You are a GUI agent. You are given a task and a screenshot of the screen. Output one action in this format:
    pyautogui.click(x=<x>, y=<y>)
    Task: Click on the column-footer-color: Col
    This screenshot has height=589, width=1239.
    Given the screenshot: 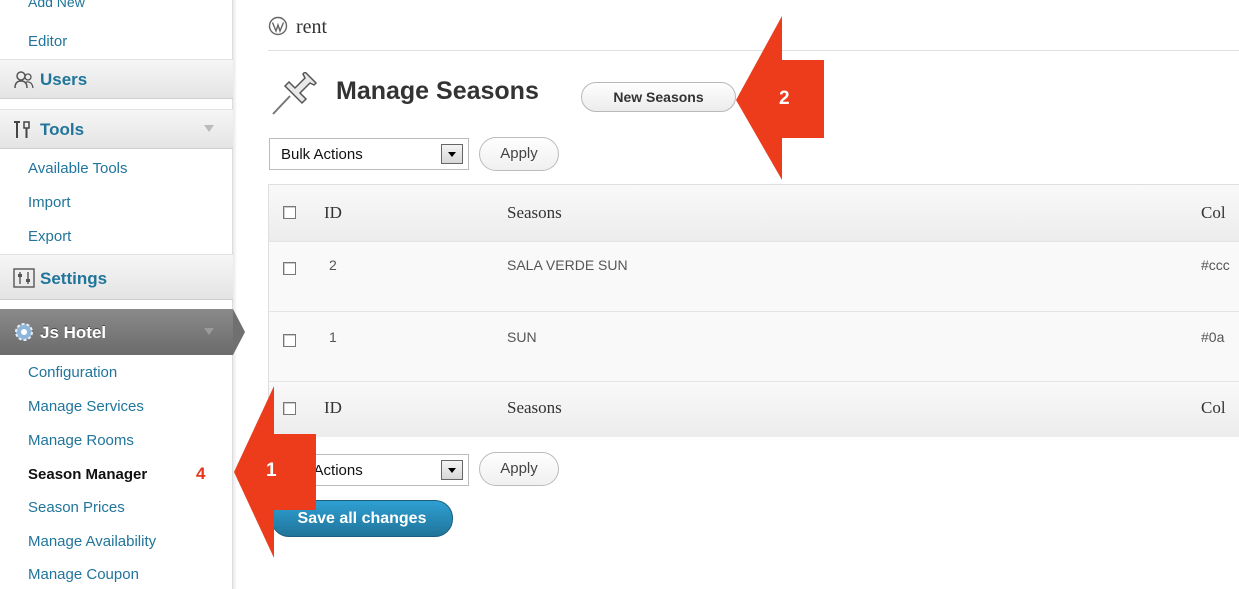 What is the action you would take?
    pyautogui.click(x=1213, y=408)
    